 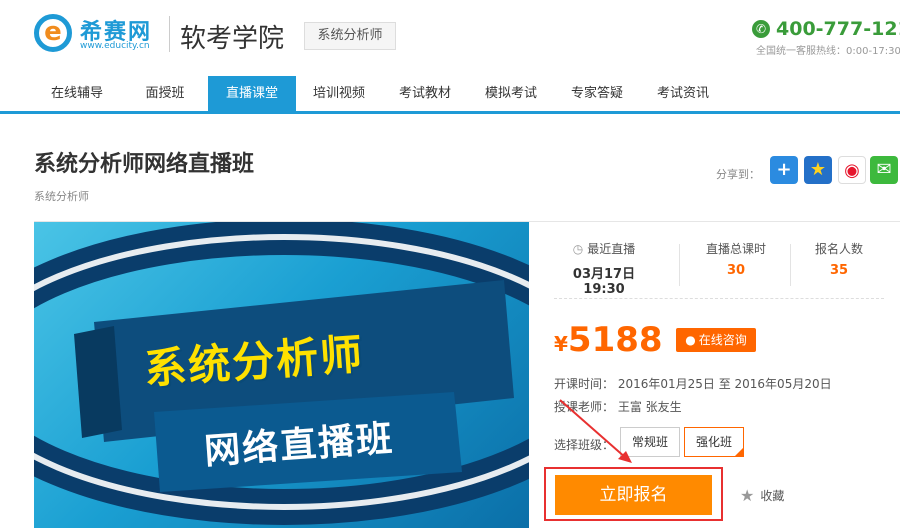 What do you see at coordinates (818, 170) in the screenshot?
I see `share-qzone-icon: ★` at bounding box center [818, 170].